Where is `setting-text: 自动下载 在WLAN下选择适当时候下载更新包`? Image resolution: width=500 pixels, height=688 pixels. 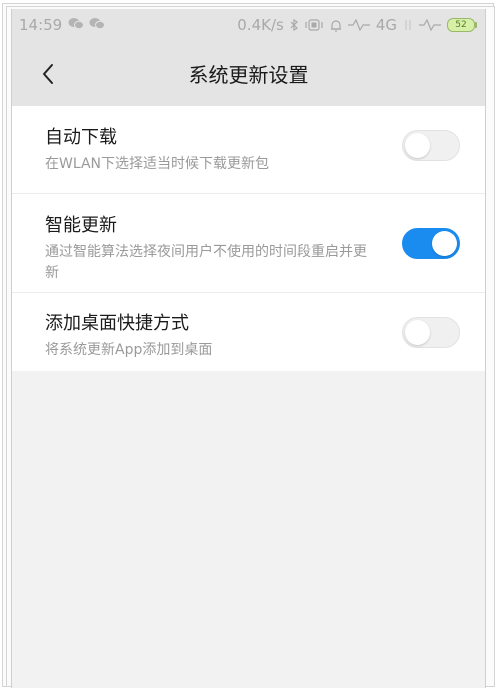 setting-text: 自动下载 在WLAN下选择适当时候下载更新包 is located at coordinates (157, 149).